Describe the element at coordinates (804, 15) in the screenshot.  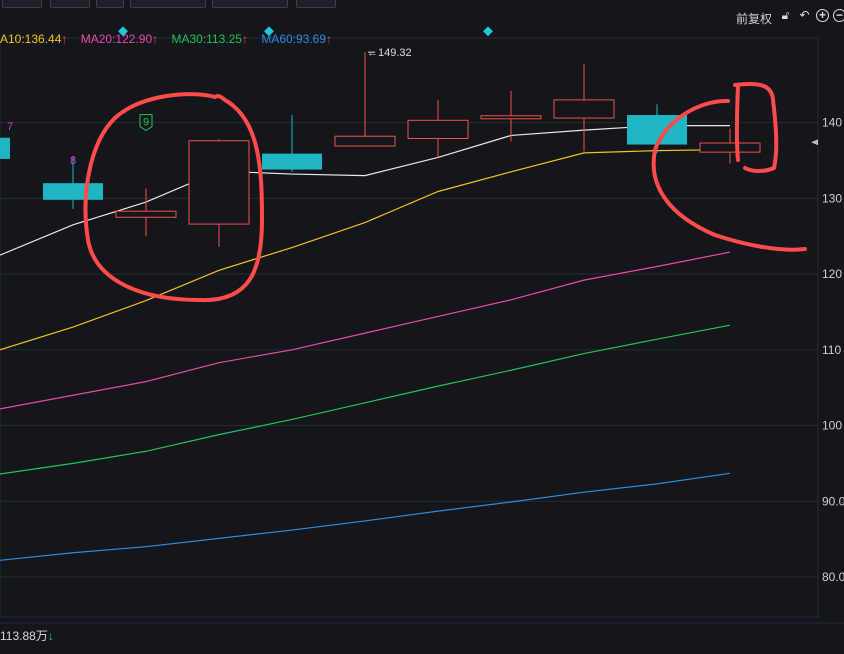
I see `undo-icon: ↶` at that location.